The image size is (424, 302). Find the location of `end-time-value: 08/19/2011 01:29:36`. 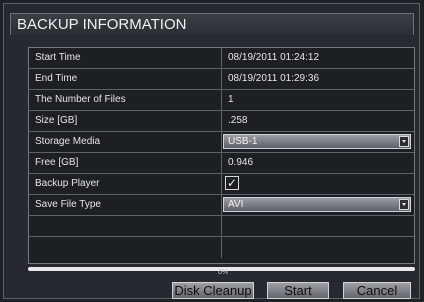

end-time-value: 08/19/2011 01:29:36 is located at coordinates (274, 78).